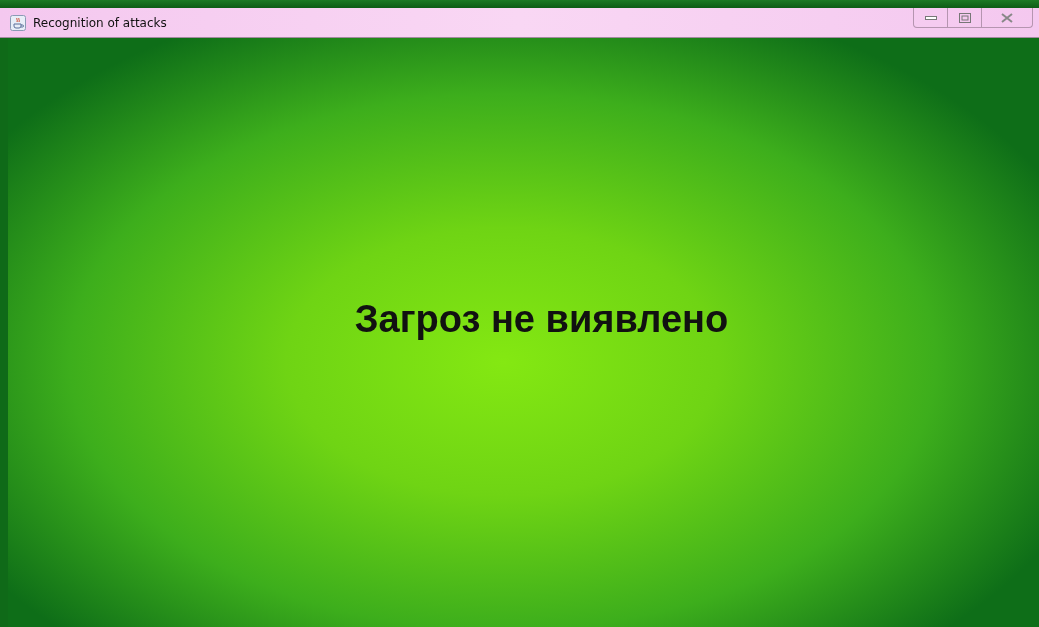 Image resolution: width=1039 pixels, height=627 pixels. I want to click on java-cup-icon, so click(18, 22).